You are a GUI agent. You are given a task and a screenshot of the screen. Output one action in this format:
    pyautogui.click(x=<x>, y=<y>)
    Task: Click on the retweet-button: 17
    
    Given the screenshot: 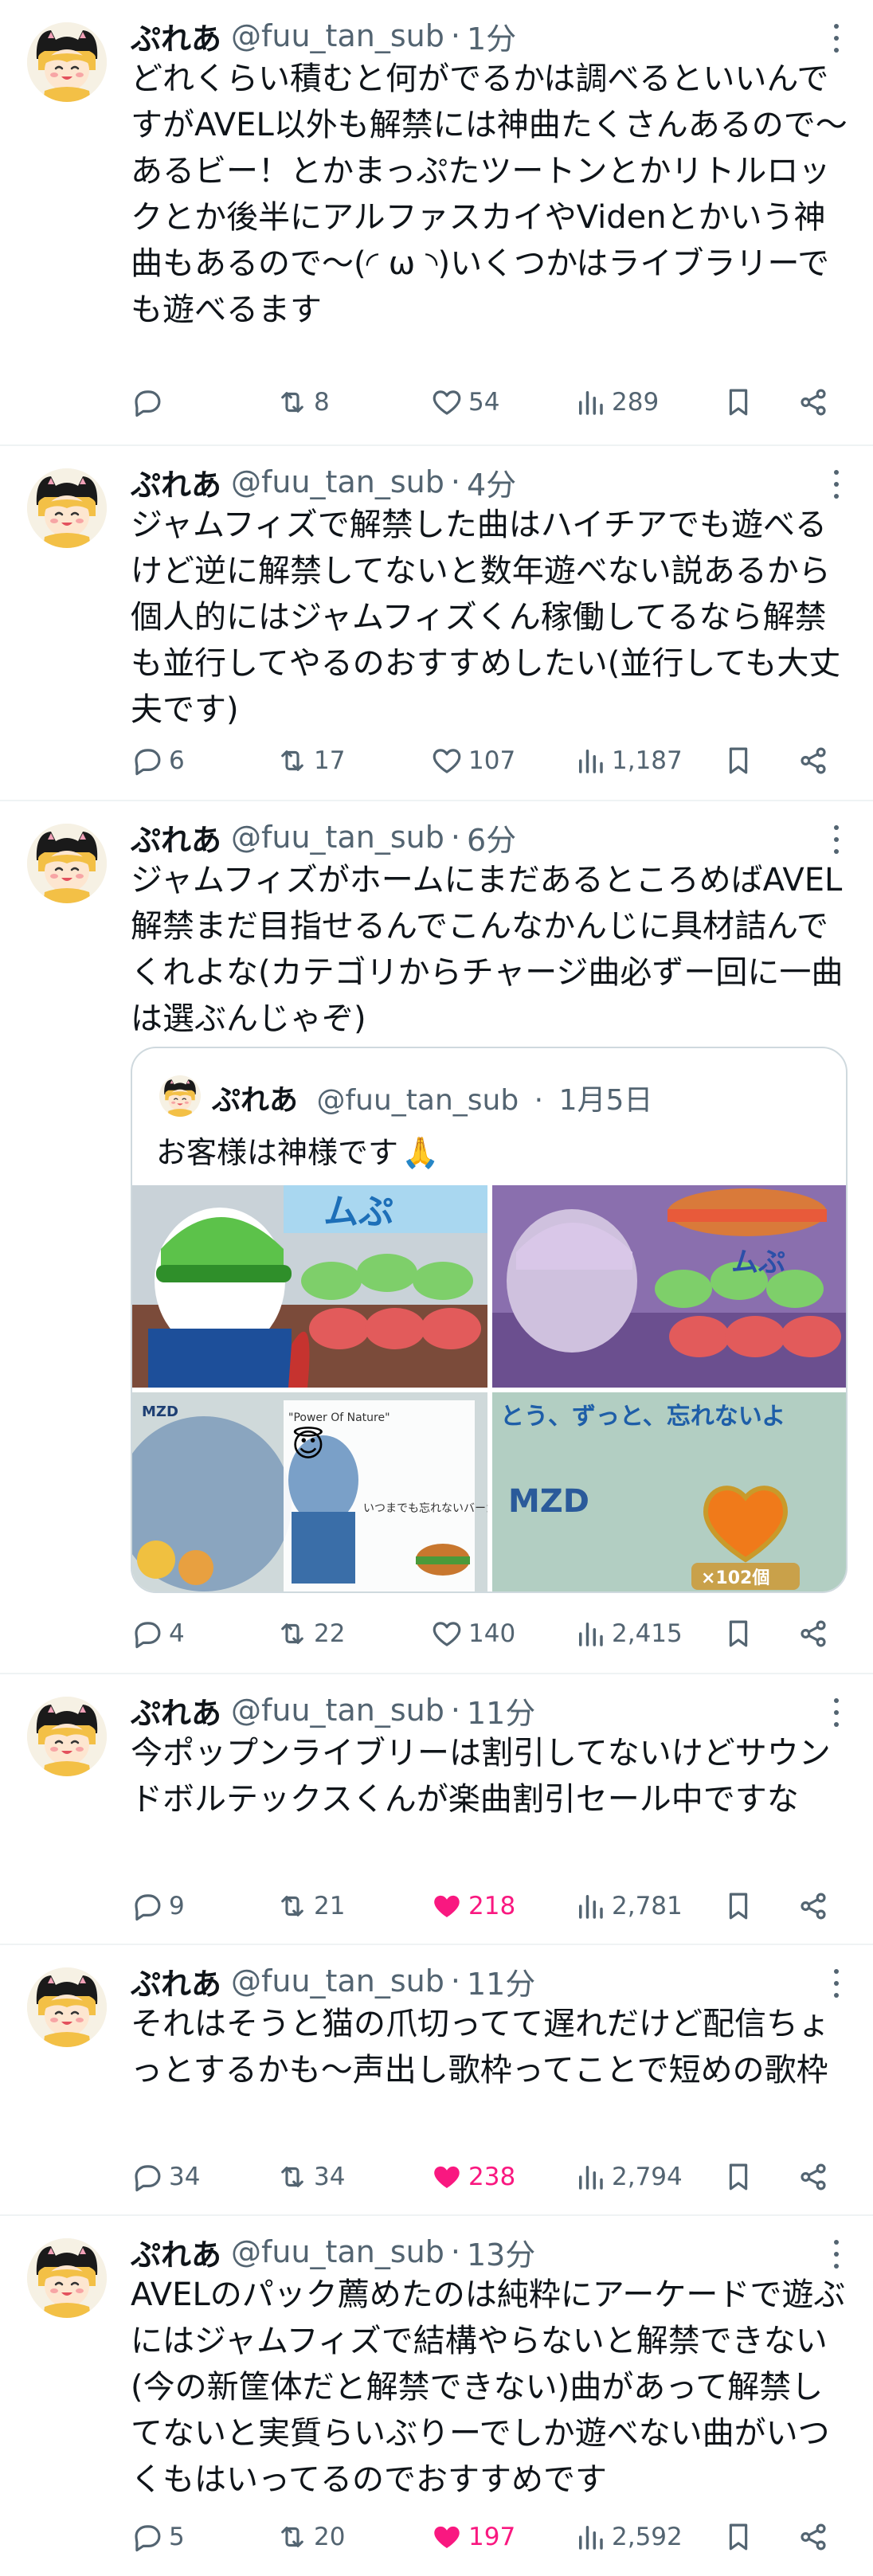 What is the action you would take?
    pyautogui.click(x=310, y=760)
    